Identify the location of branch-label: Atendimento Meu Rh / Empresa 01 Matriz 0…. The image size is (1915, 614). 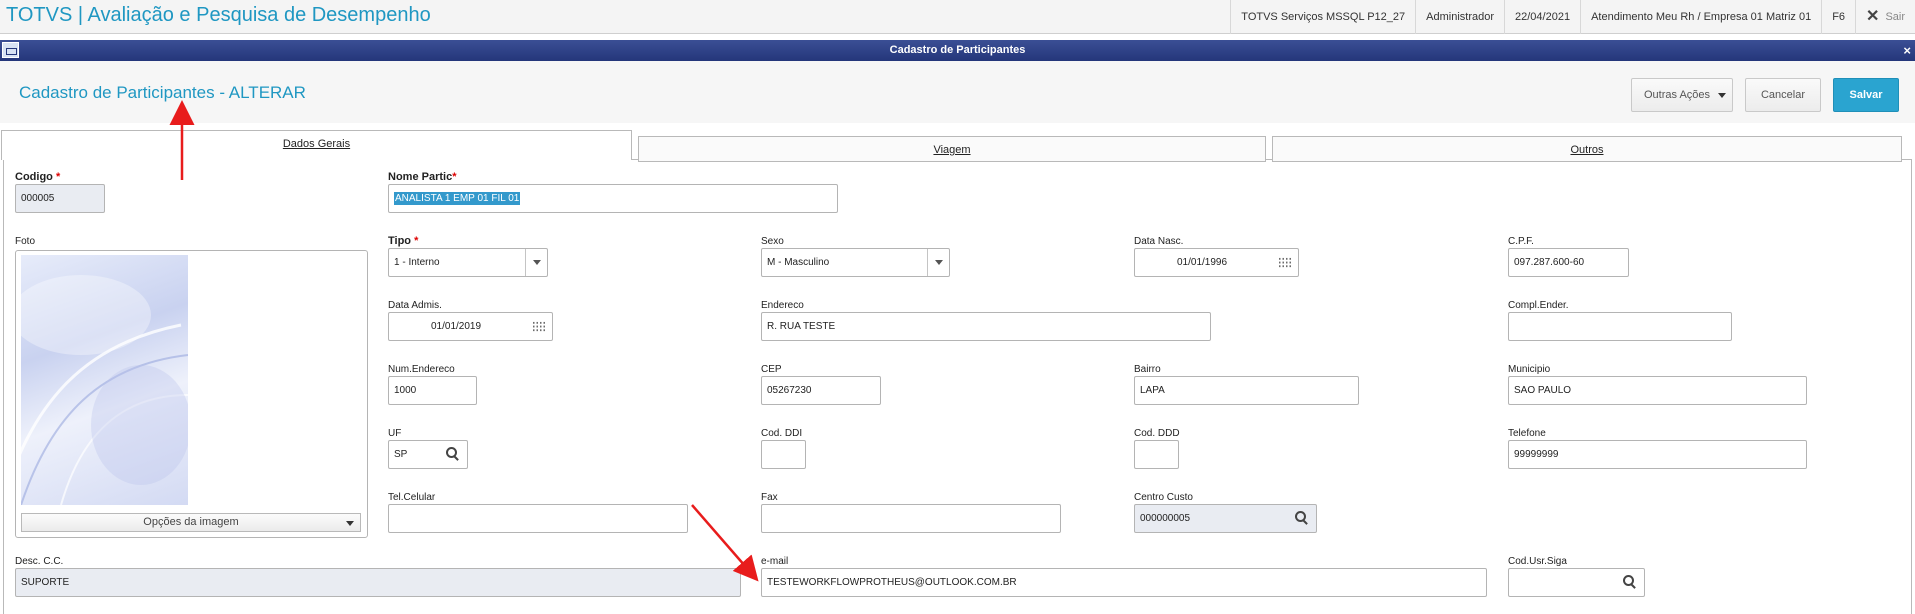
(1700, 17).